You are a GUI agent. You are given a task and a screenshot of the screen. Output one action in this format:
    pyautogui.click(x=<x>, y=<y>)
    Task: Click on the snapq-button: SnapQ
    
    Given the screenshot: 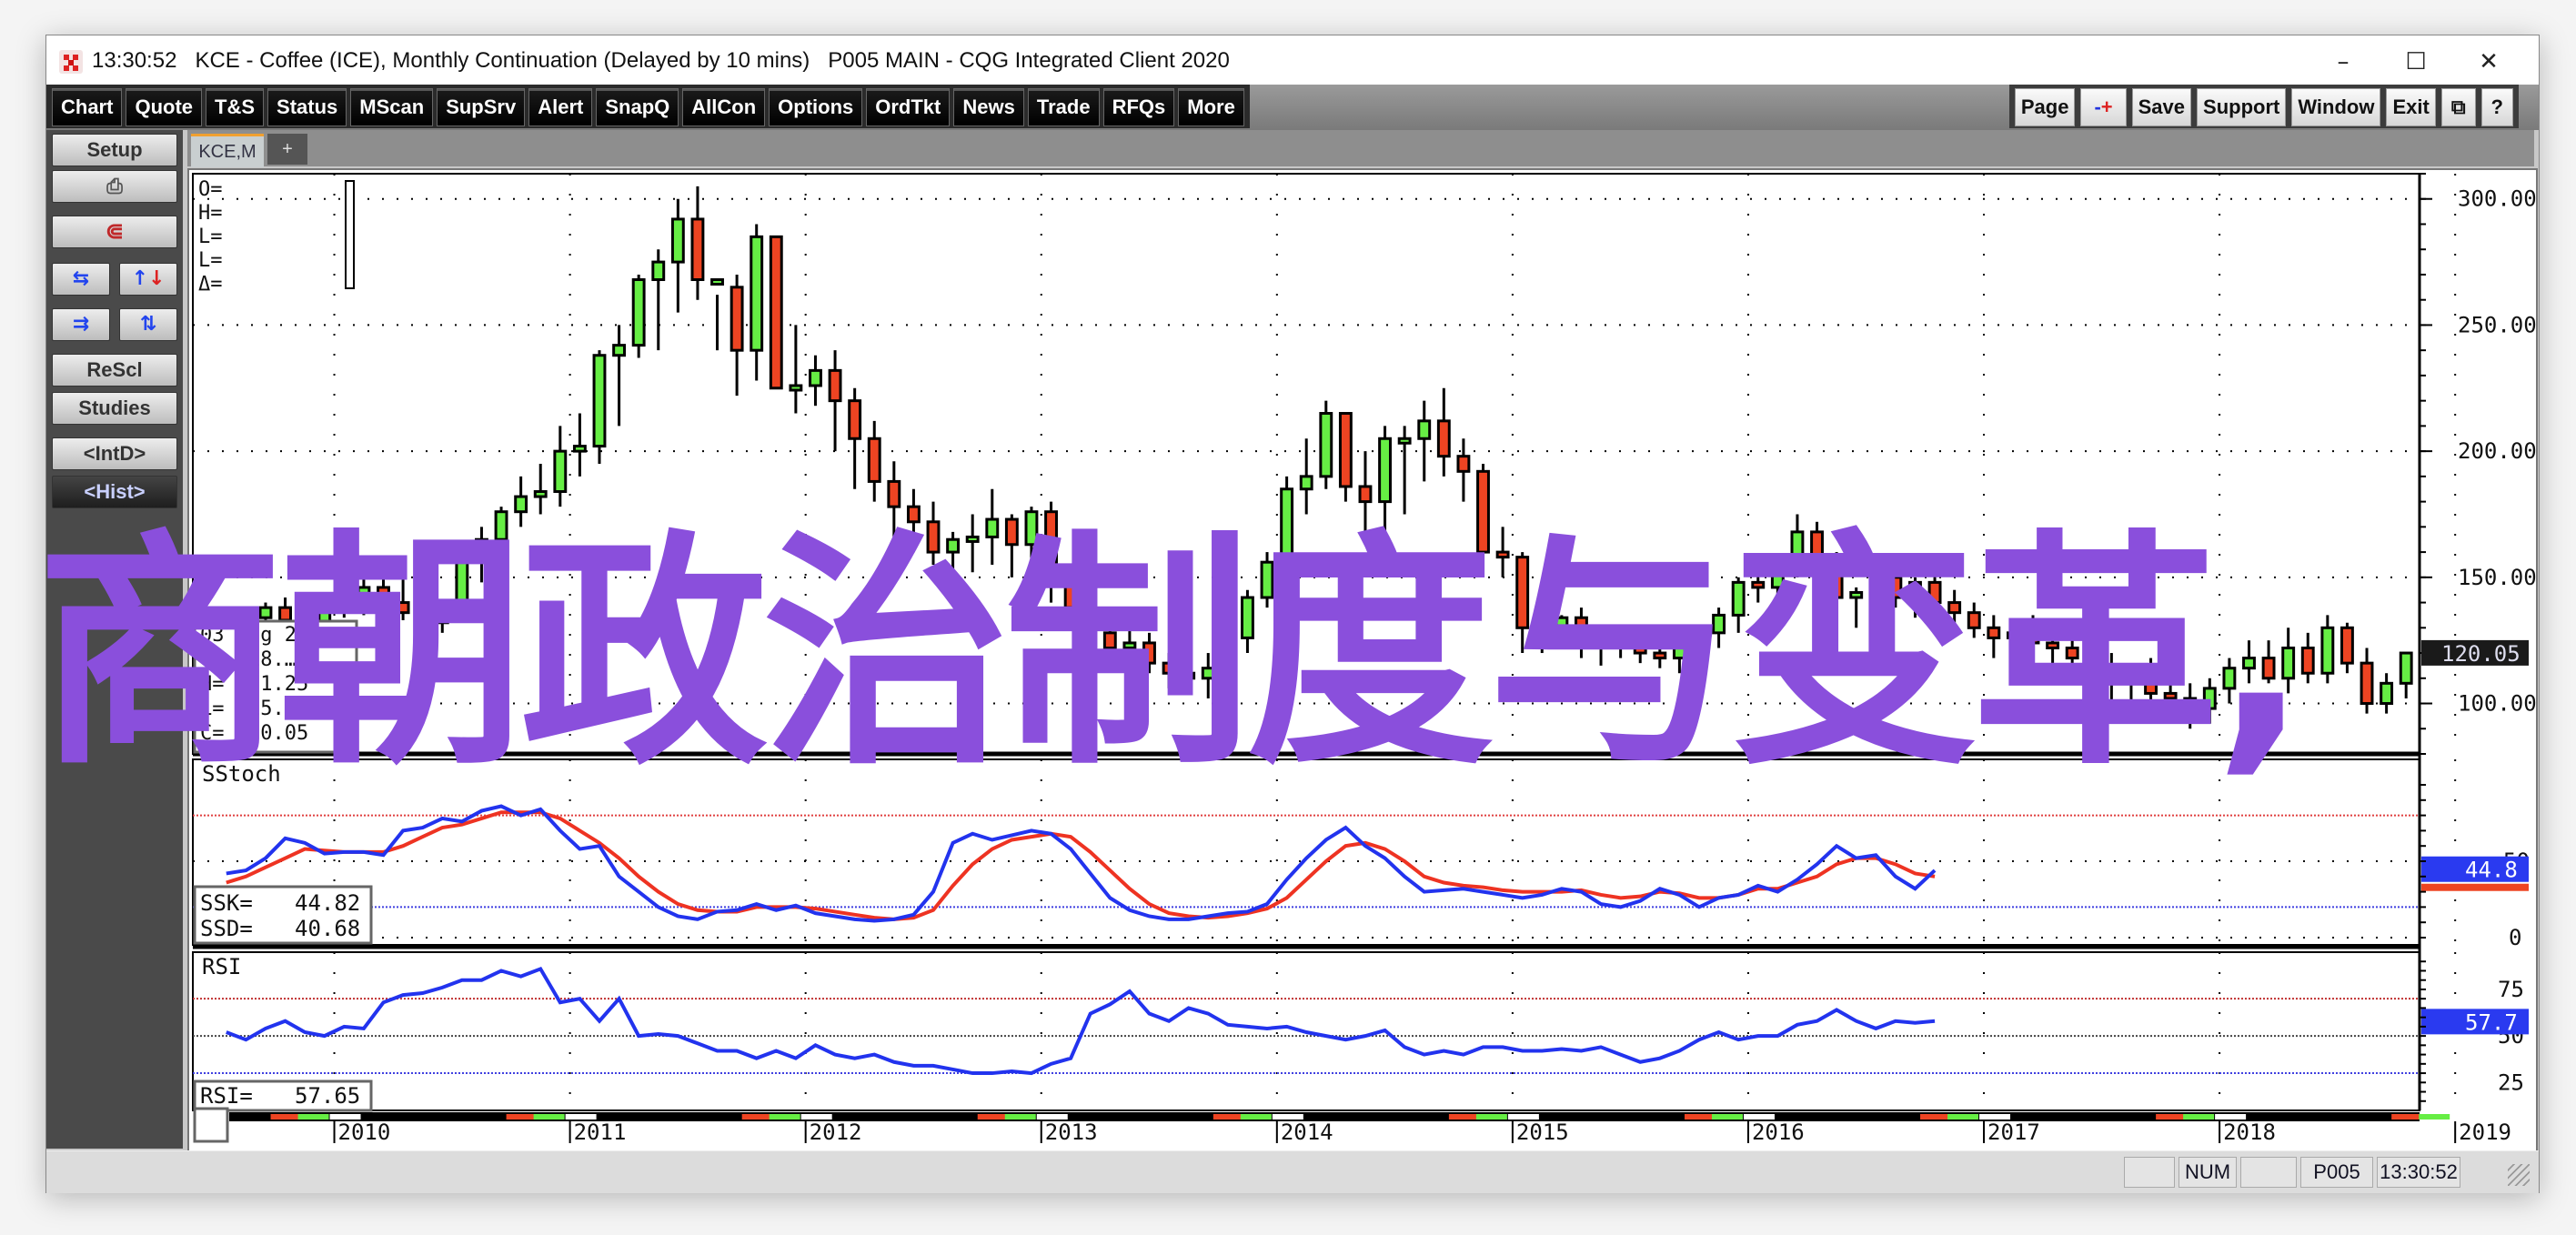 What is the action you would take?
    pyautogui.click(x=637, y=107)
    